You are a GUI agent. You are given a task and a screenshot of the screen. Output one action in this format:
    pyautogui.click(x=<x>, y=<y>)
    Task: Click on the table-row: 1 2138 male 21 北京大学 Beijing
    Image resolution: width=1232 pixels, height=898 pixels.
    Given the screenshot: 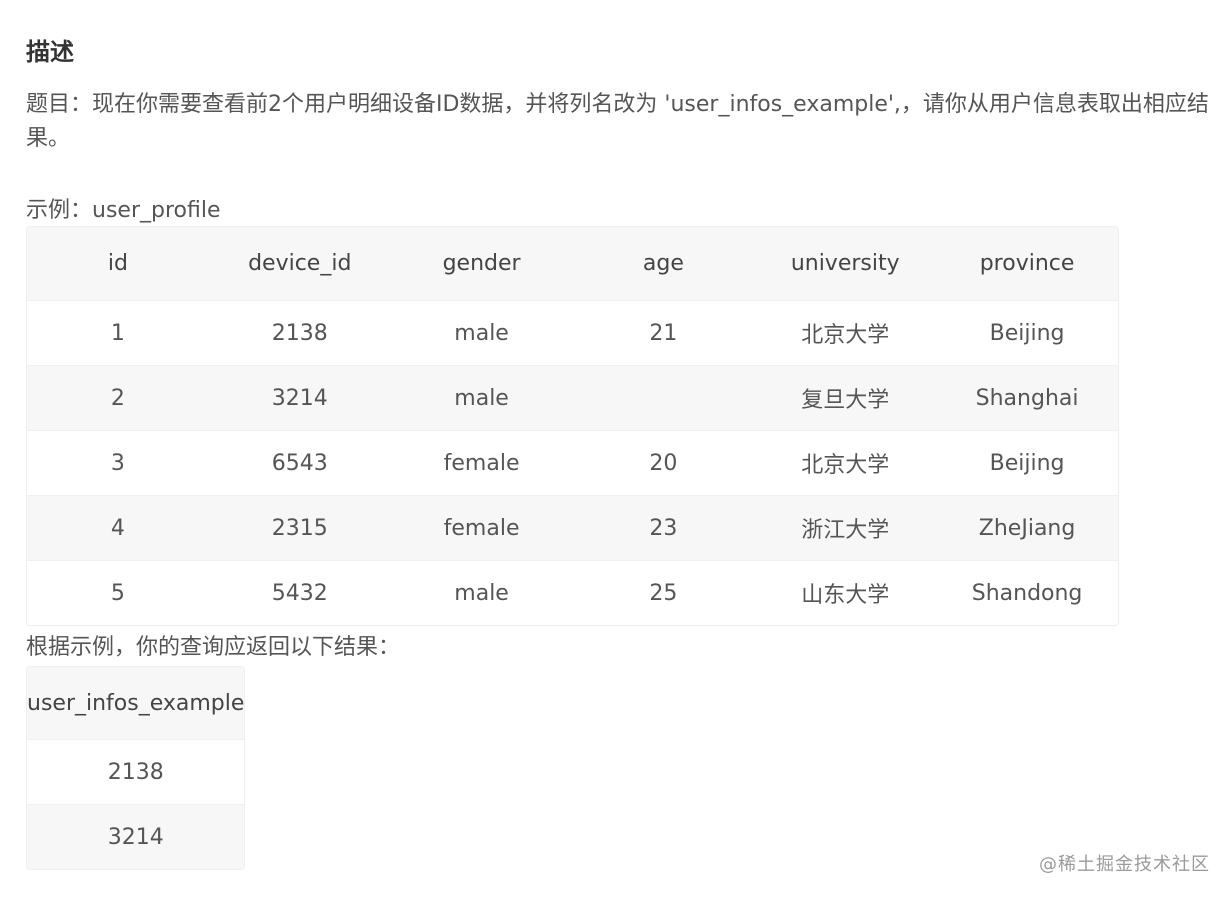 What is the action you would take?
    pyautogui.click(x=572, y=333)
    